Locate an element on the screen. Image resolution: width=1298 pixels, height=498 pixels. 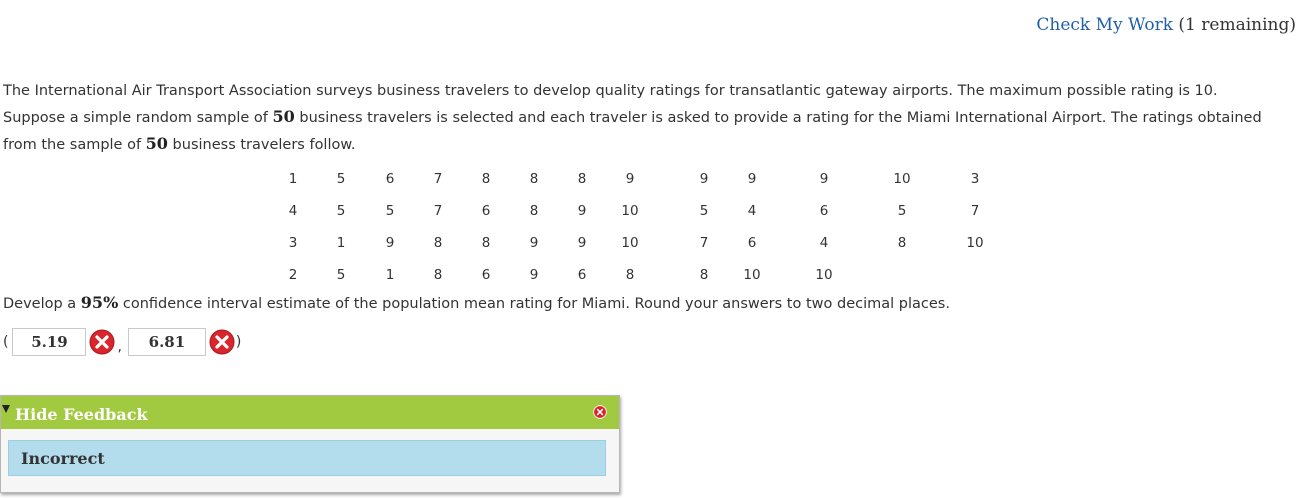
interval-comma: , is located at coordinates (119, 347).